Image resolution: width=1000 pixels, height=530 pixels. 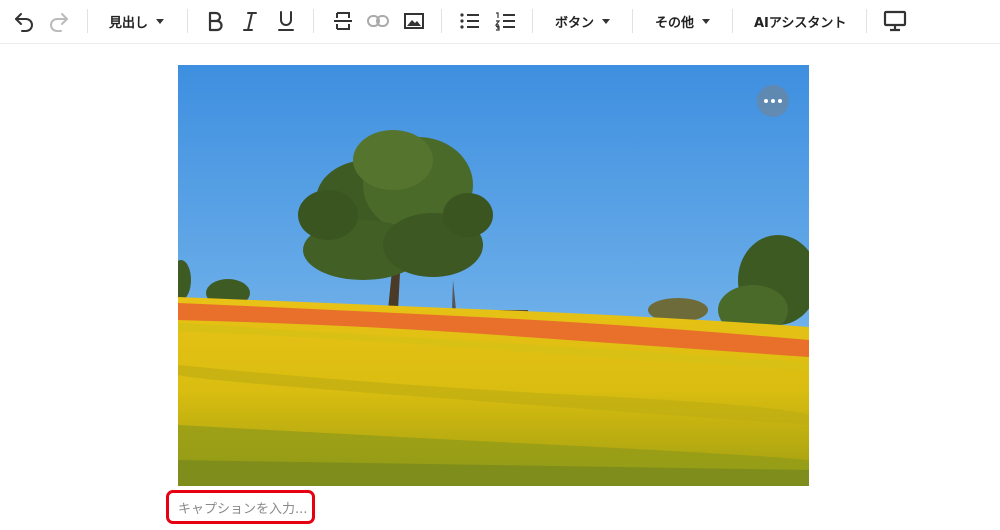 I want to click on link-button, so click(x=378, y=21).